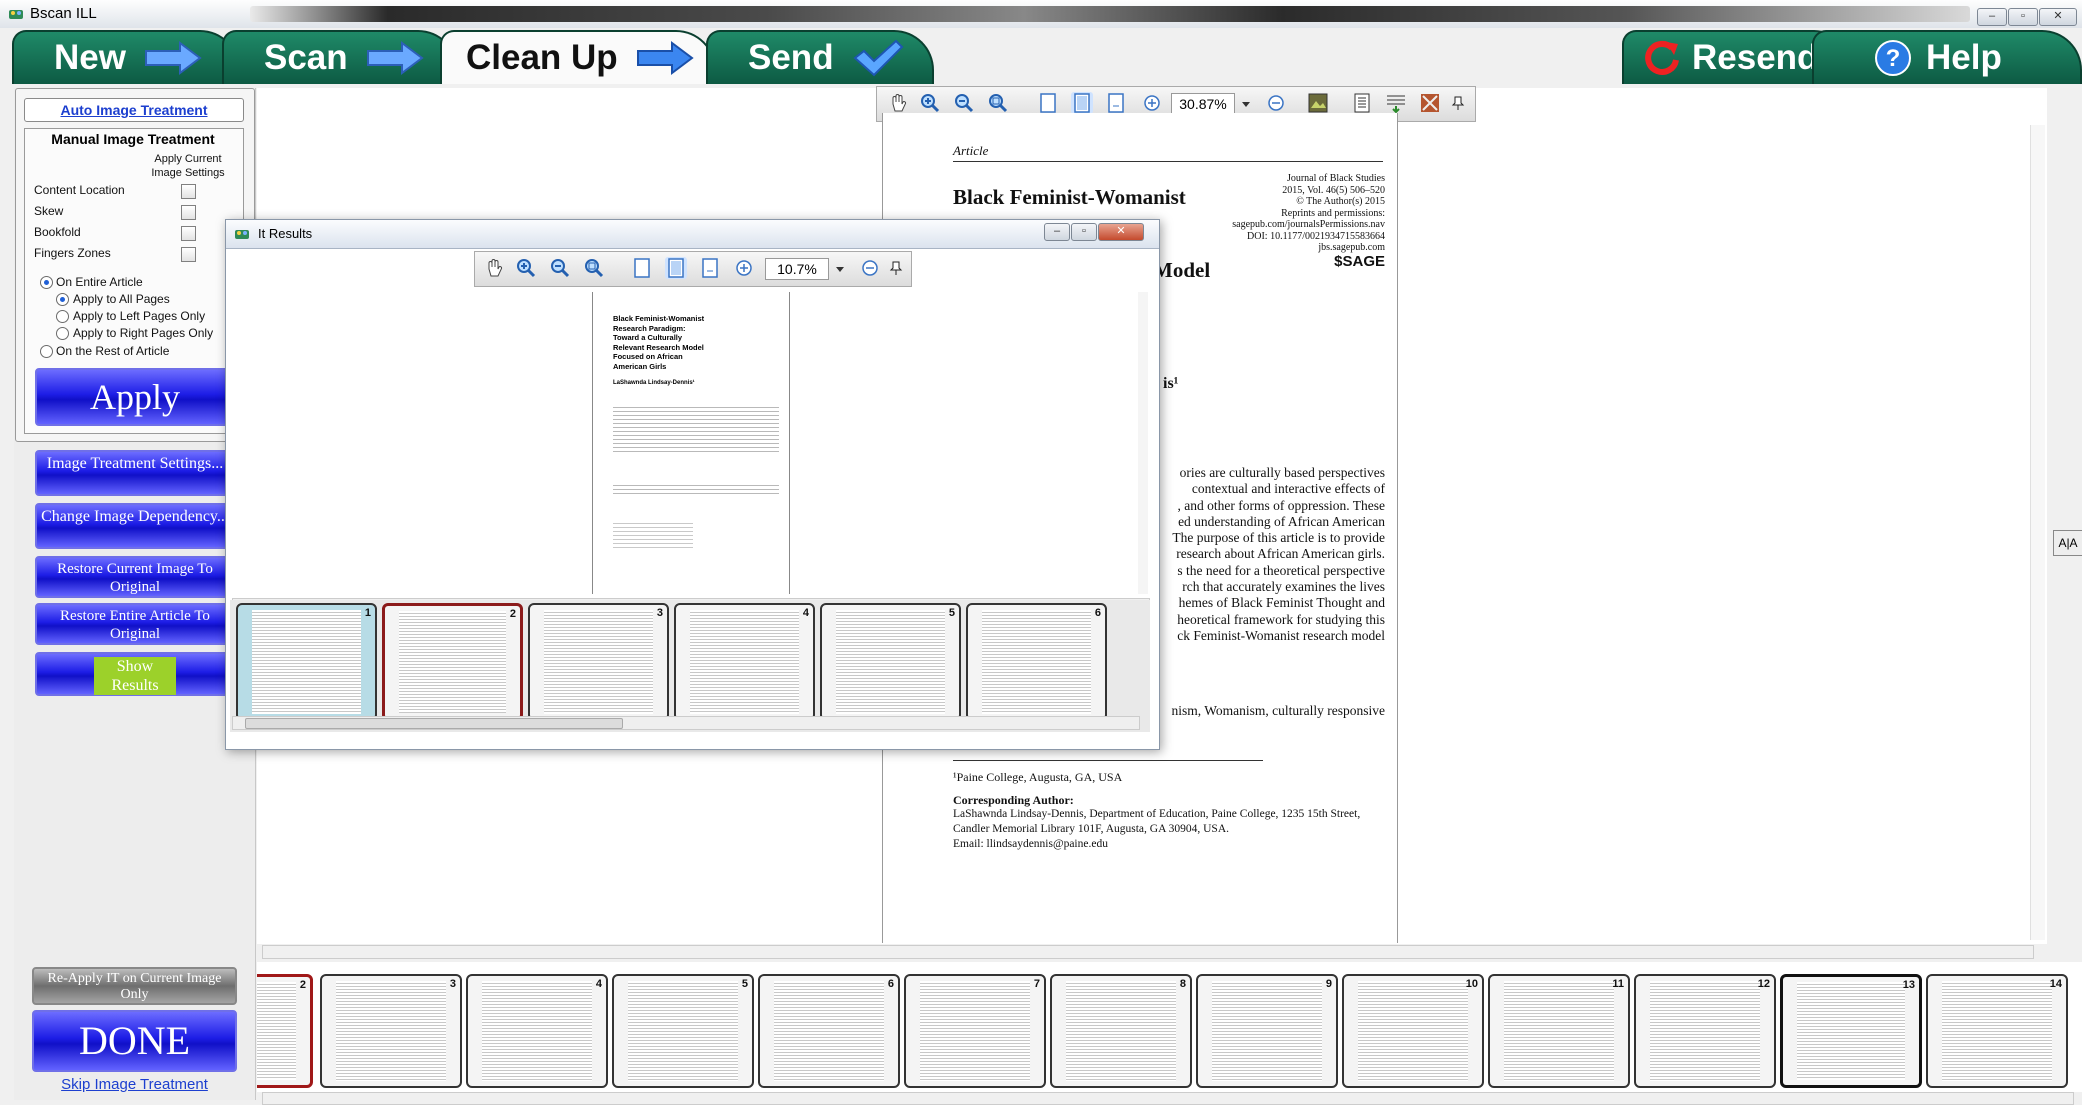  Describe the element at coordinates (1318, 103) in the screenshot. I see `image-settings-icon` at that location.